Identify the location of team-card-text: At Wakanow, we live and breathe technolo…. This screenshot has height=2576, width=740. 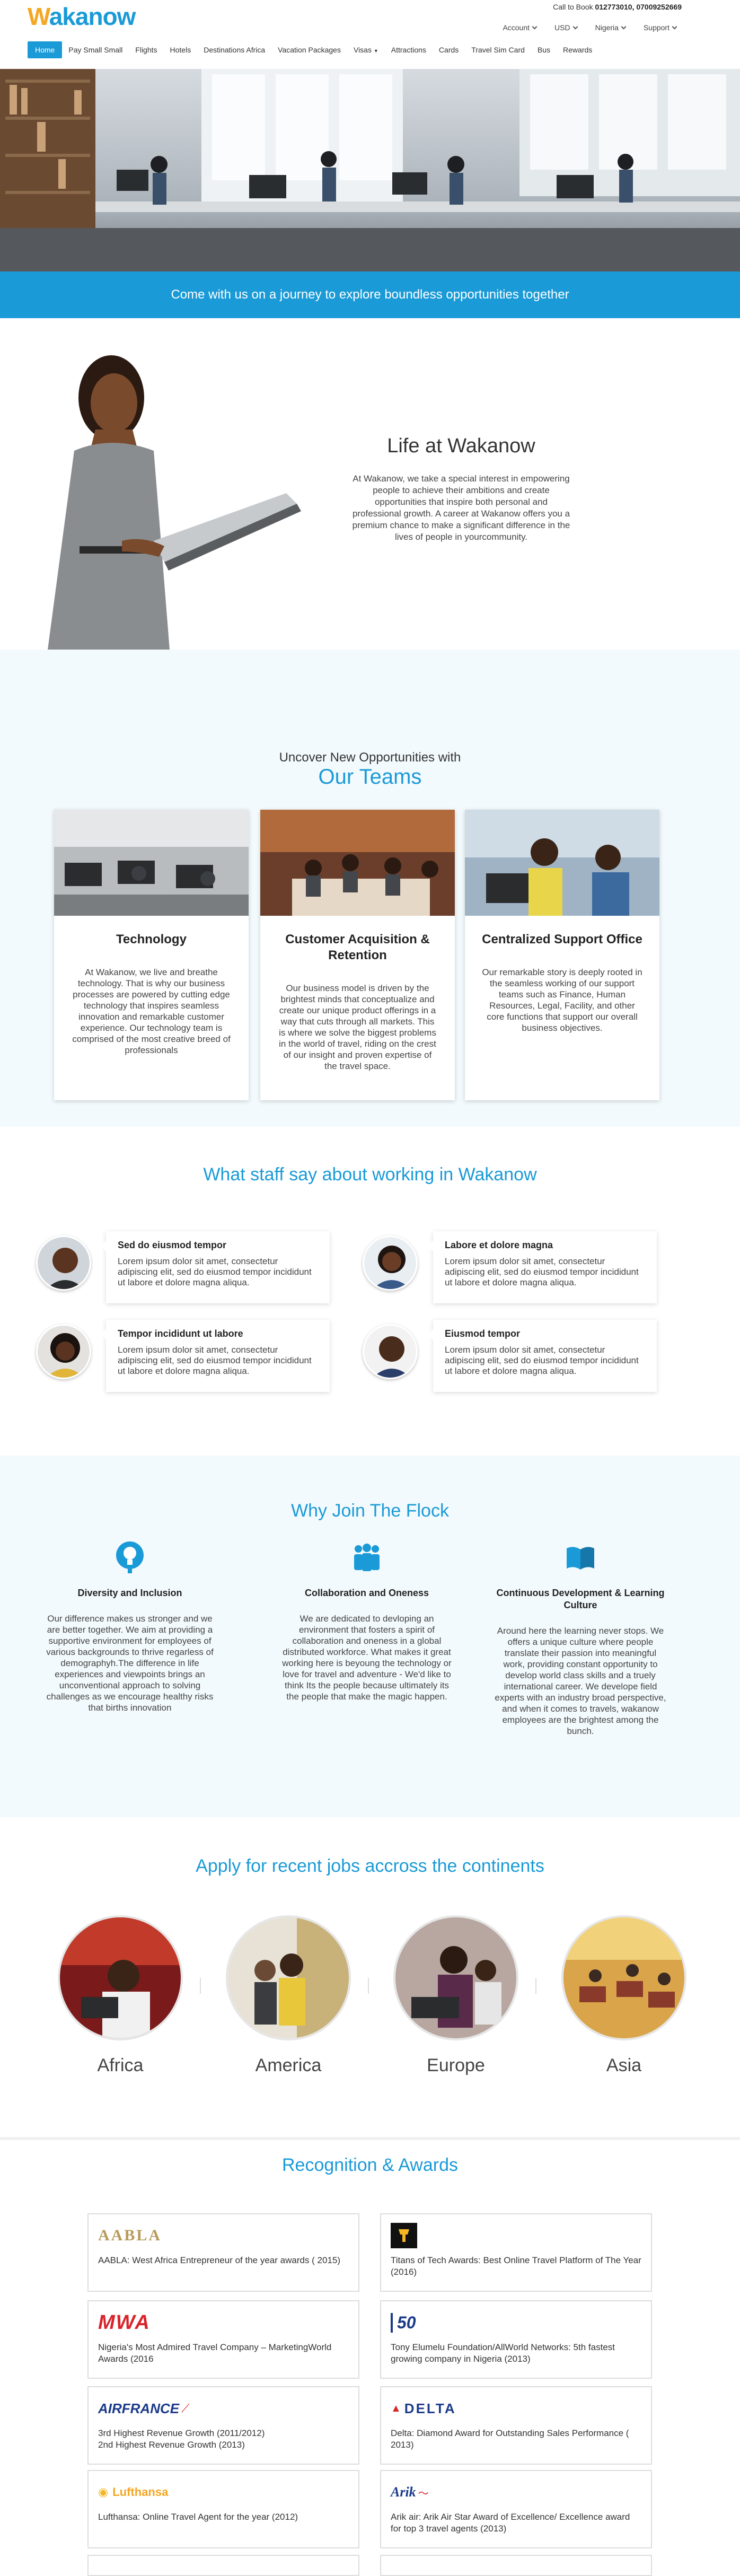
(152, 1011).